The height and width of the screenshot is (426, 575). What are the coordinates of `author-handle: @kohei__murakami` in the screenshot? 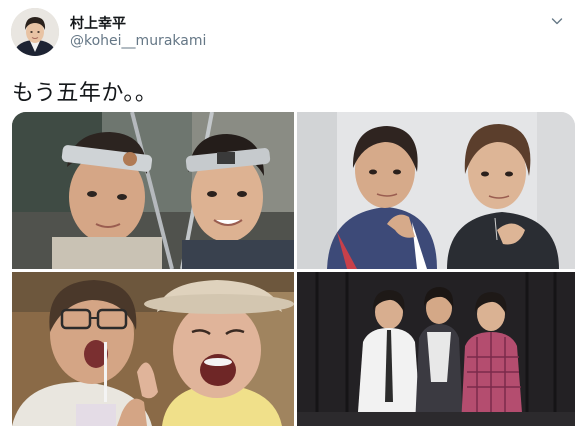 It's located at (138, 41).